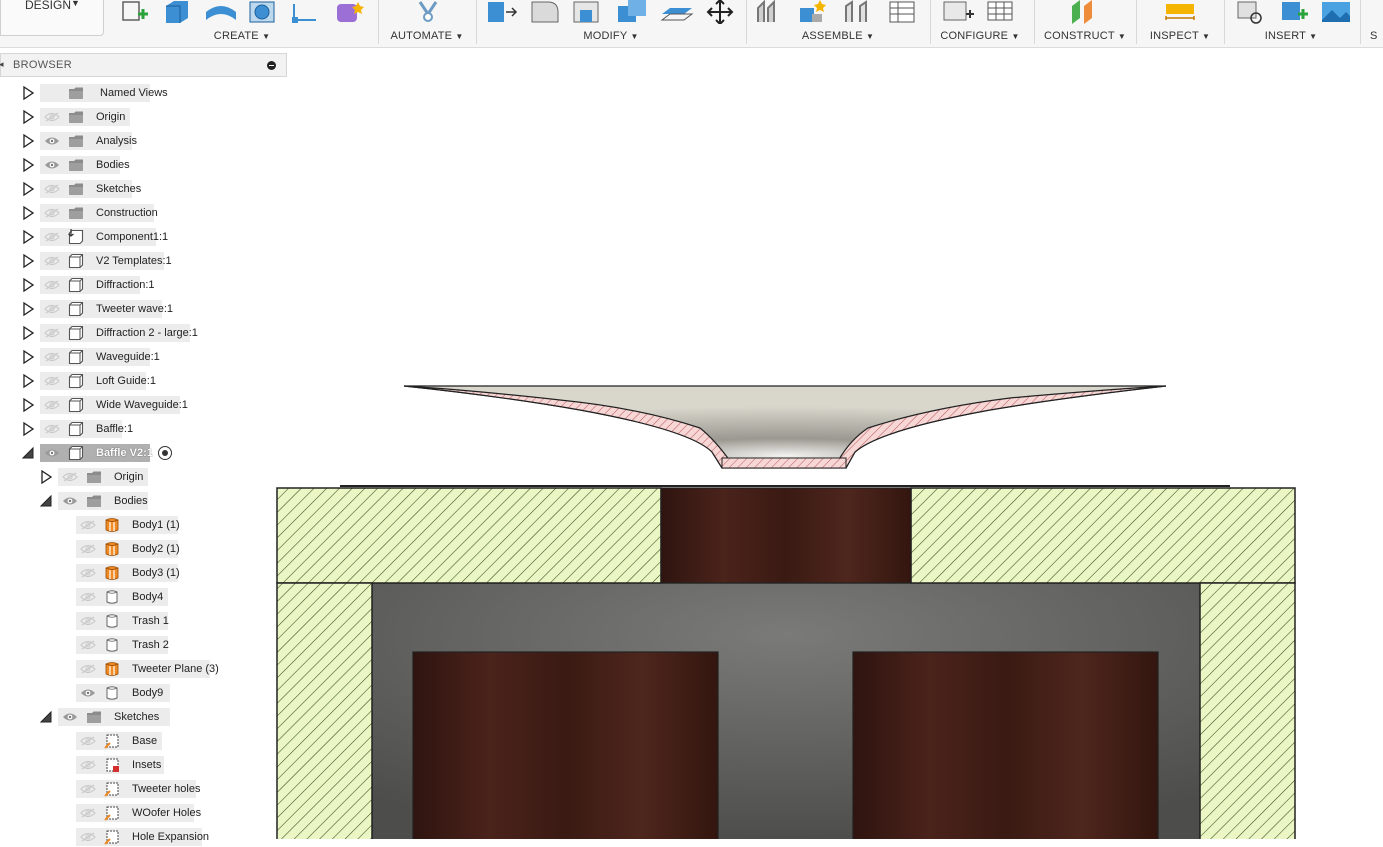 This screenshot has height=847, width=1383. Describe the element at coordinates (720, 12) in the screenshot. I see `move-icon` at that location.